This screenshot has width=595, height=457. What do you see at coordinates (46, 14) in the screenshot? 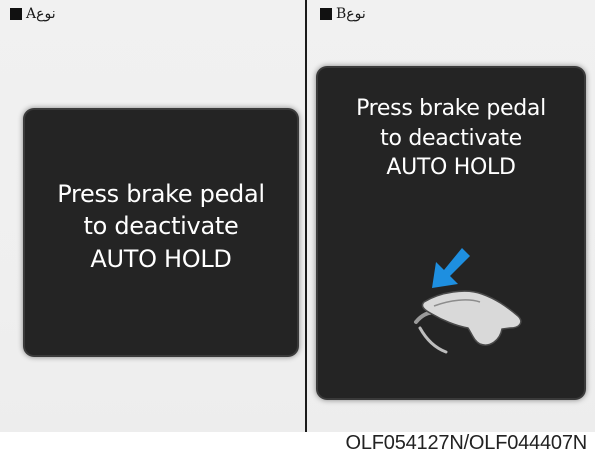
I see `type-a-word: نوع` at bounding box center [46, 14].